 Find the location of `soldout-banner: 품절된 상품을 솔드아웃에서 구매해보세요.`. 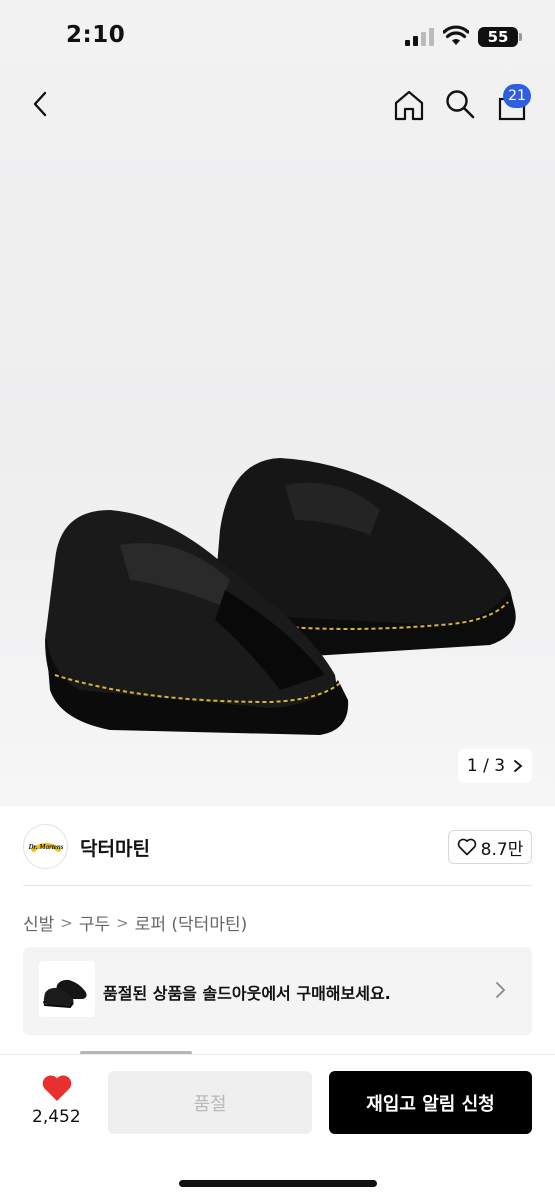

soldout-banner: 품절된 상품을 솔드아웃에서 구매해보세요. is located at coordinates (277, 991).